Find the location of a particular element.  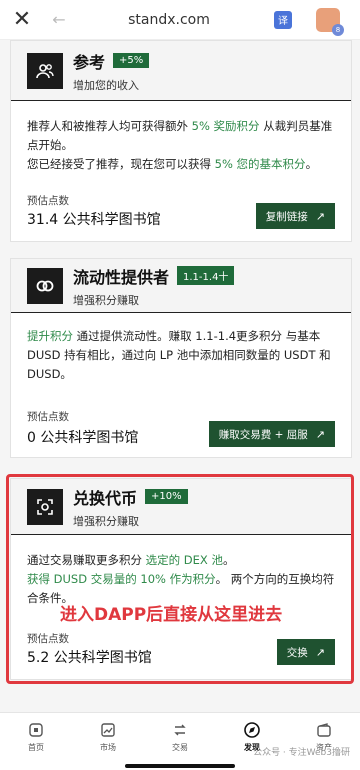

discover-icon is located at coordinates (252, 730).